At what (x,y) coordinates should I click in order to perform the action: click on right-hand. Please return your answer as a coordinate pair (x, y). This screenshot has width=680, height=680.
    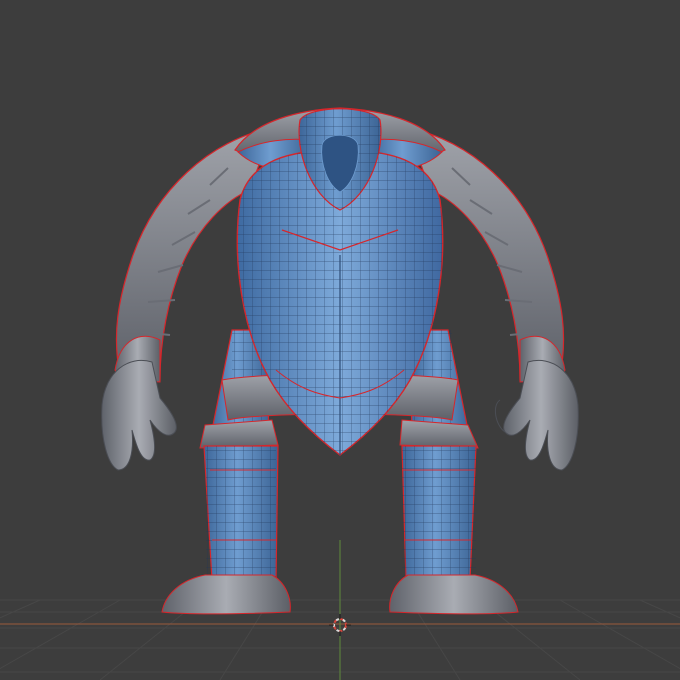
    Looking at the image, I should click on (536, 415).